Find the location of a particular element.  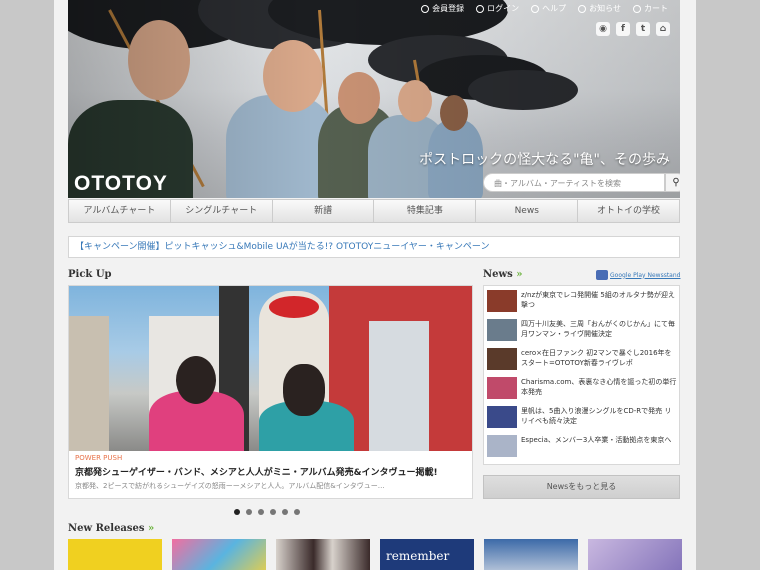

news-item: z/nzが東京でレコ発開催 5組のオルタナ勢が迎え撃つ is located at coordinates (582, 301).